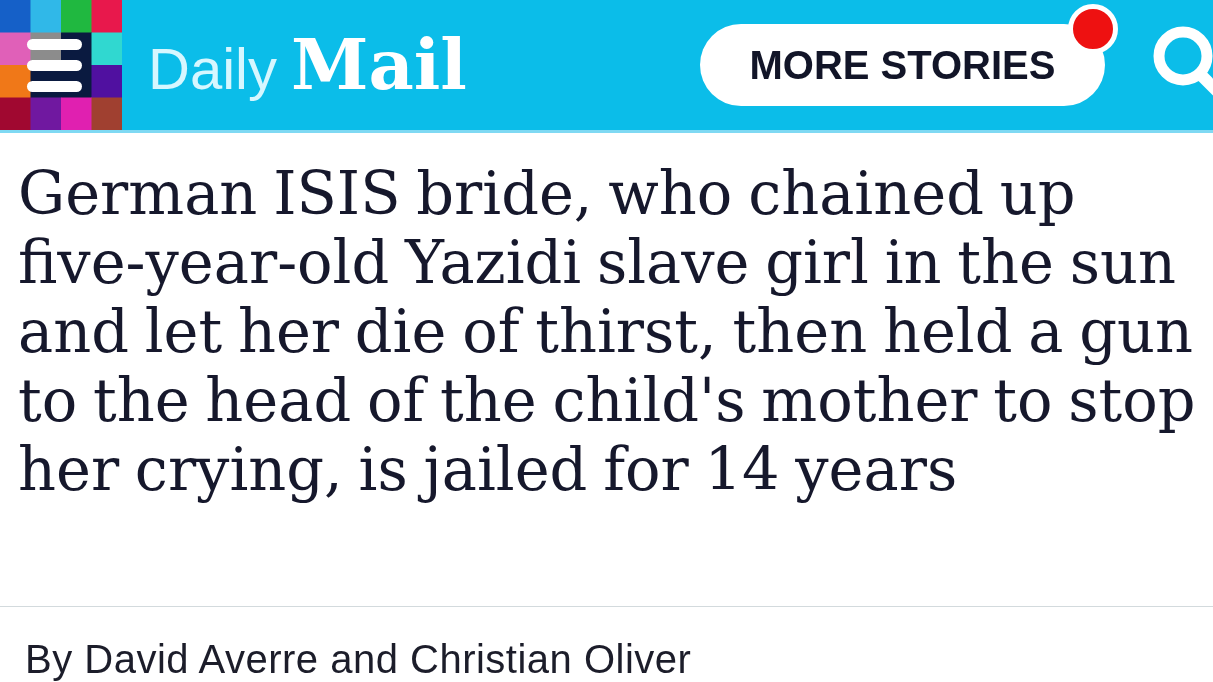  What do you see at coordinates (359, 659) in the screenshot?
I see `article-byline: By David Averre and Christian Oliver` at bounding box center [359, 659].